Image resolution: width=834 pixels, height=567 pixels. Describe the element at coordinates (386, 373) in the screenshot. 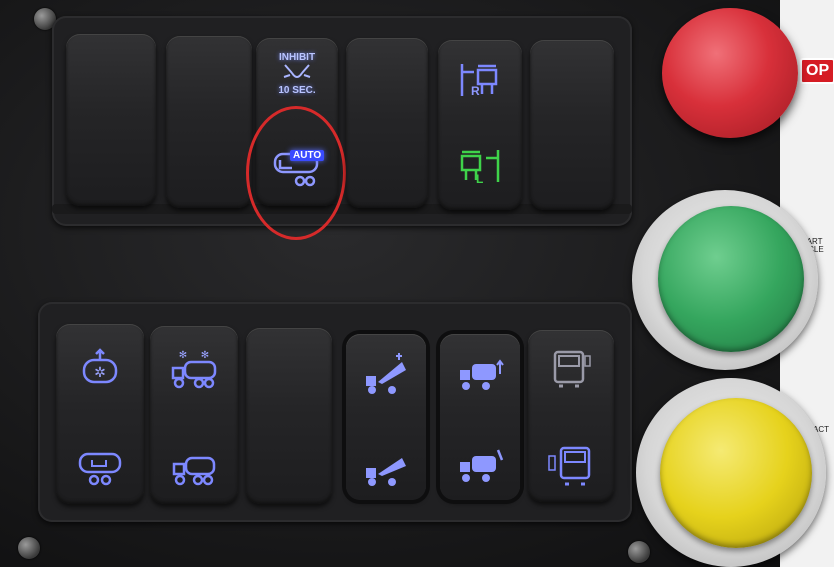

I see `dump-up-icon` at that location.